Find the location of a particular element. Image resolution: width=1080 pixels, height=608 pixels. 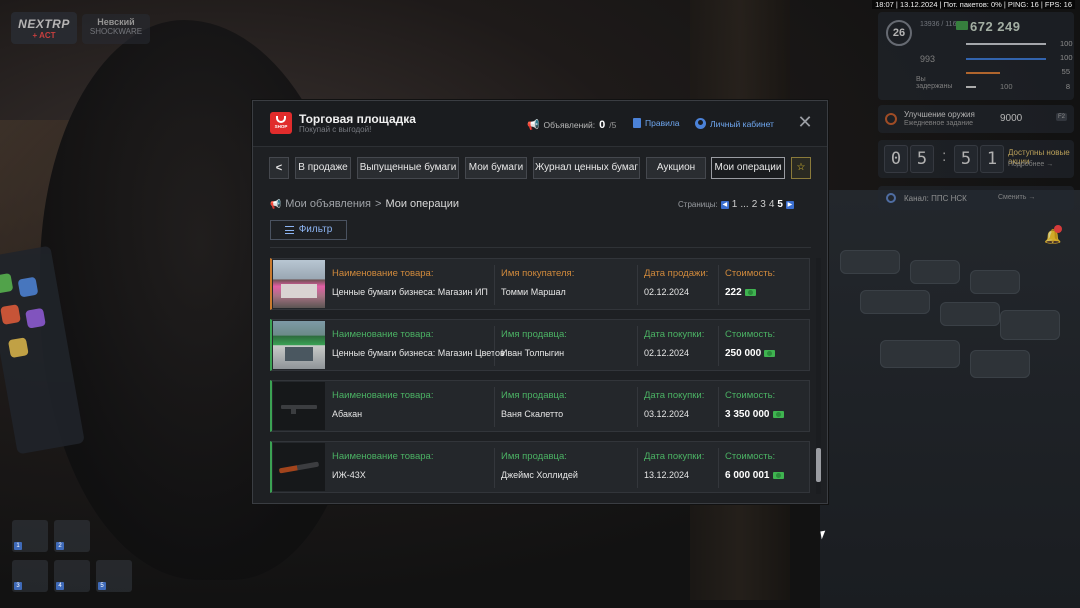

server-logo: NEXTRP + ACT is located at coordinates (44, 28).